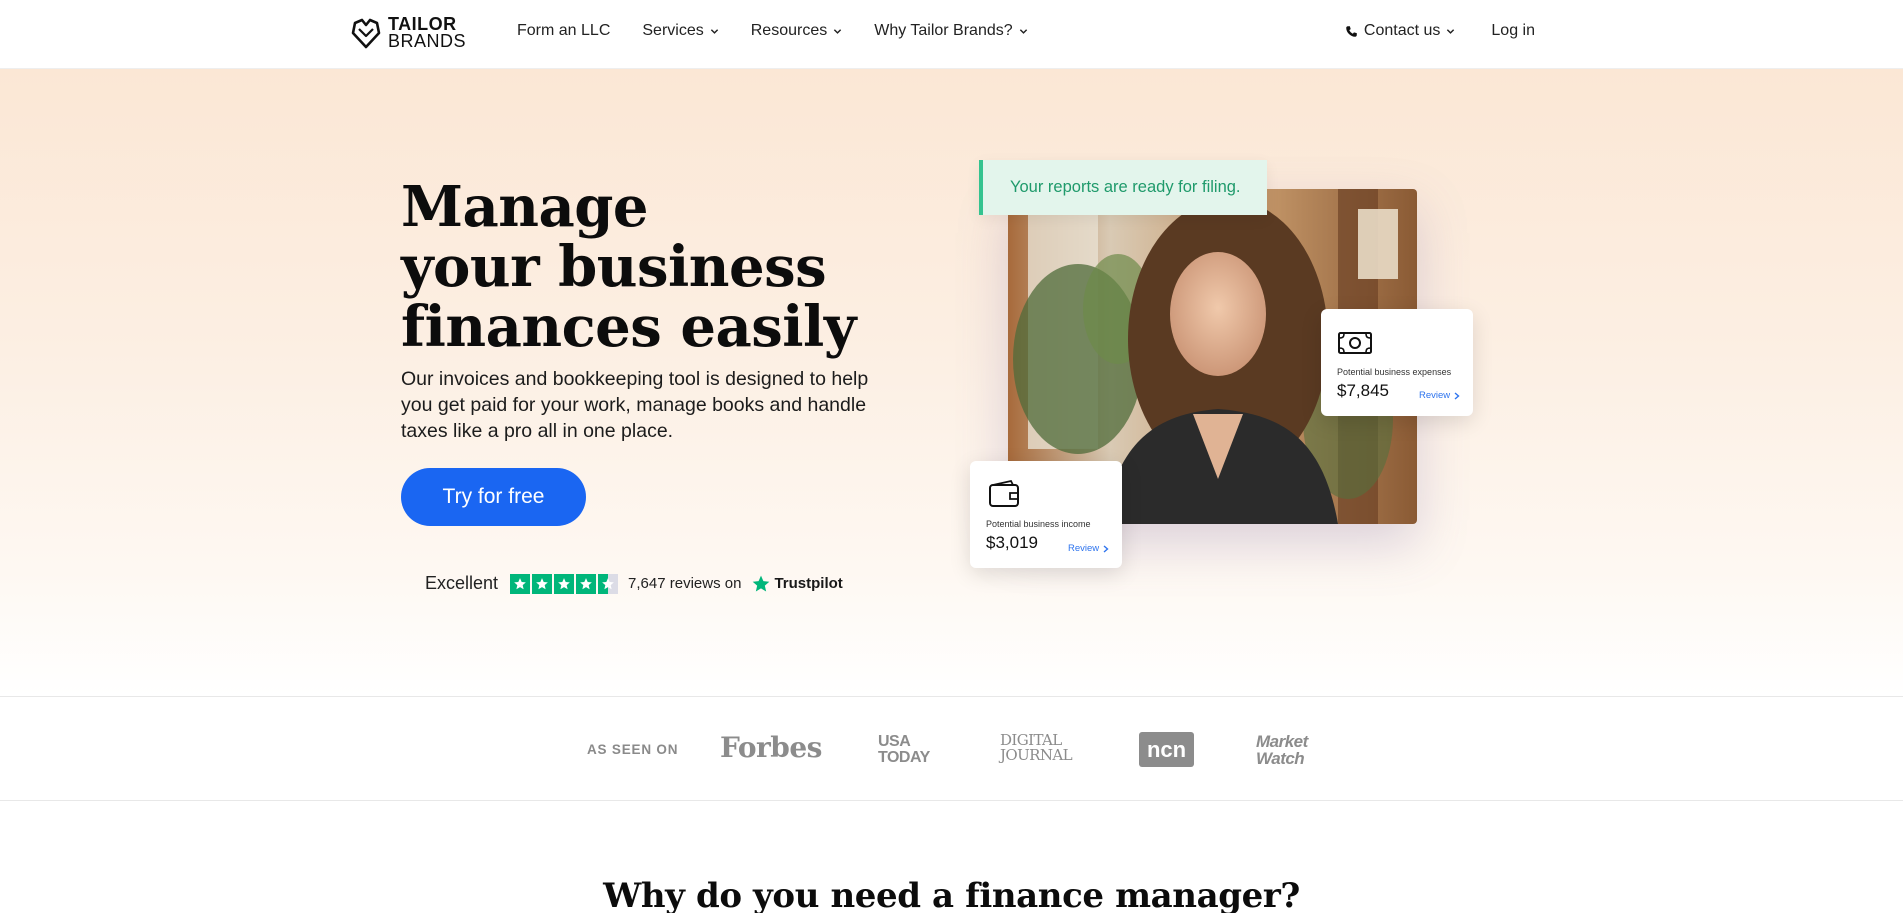 This screenshot has width=1903, height=913. I want to click on nav-item-why-tailor-brands: Why Tailor Brands?, so click(950, 31).